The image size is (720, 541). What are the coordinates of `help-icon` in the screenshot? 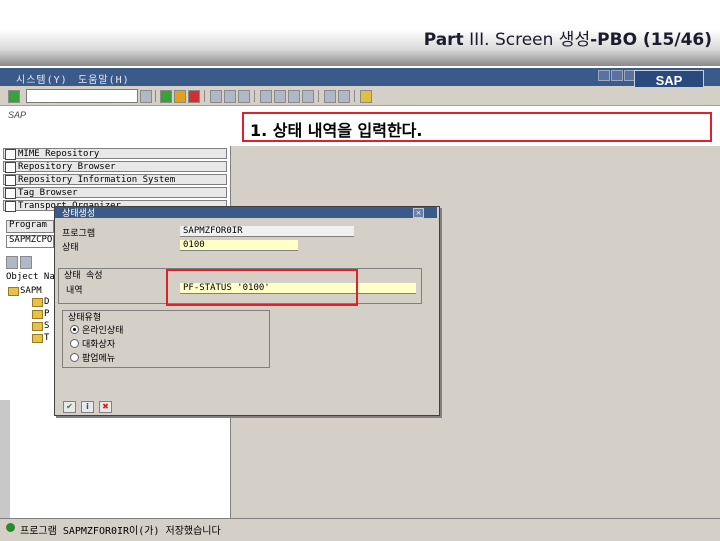 It's located at (366, 96).